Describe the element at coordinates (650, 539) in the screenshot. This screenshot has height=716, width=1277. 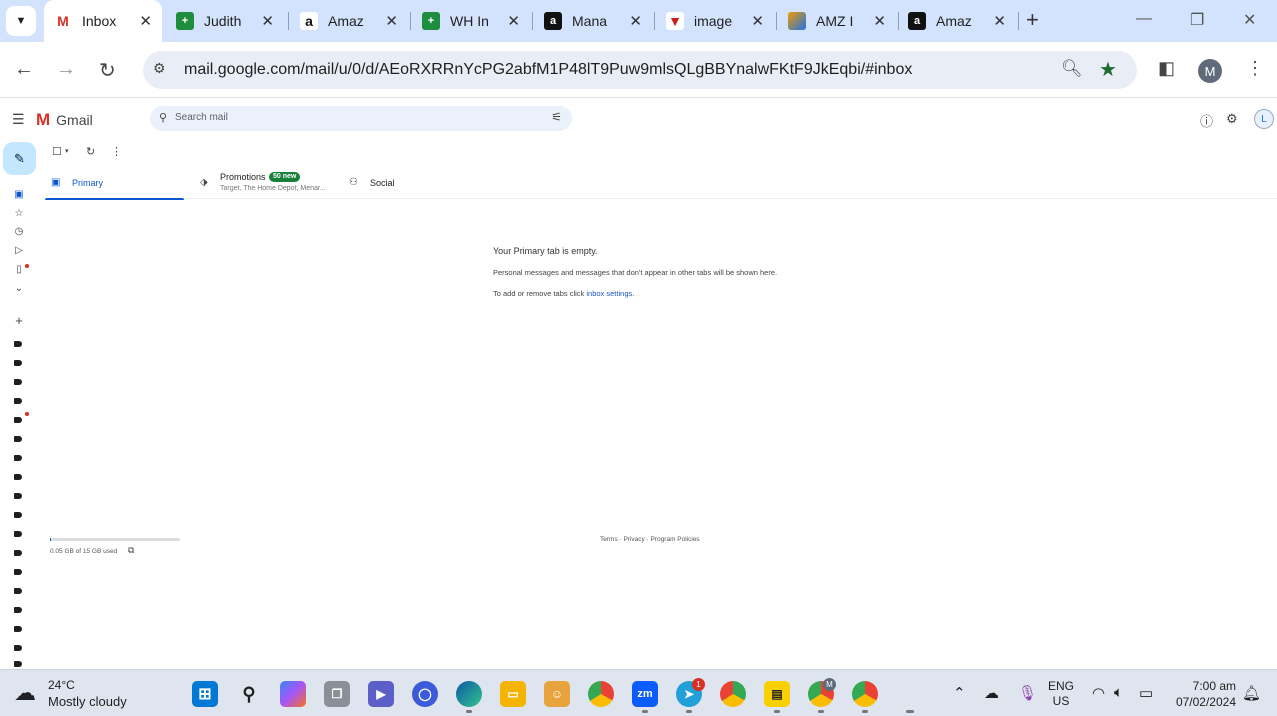
I see `footer-links: Terms · Privacy · Program Policies` at that location.